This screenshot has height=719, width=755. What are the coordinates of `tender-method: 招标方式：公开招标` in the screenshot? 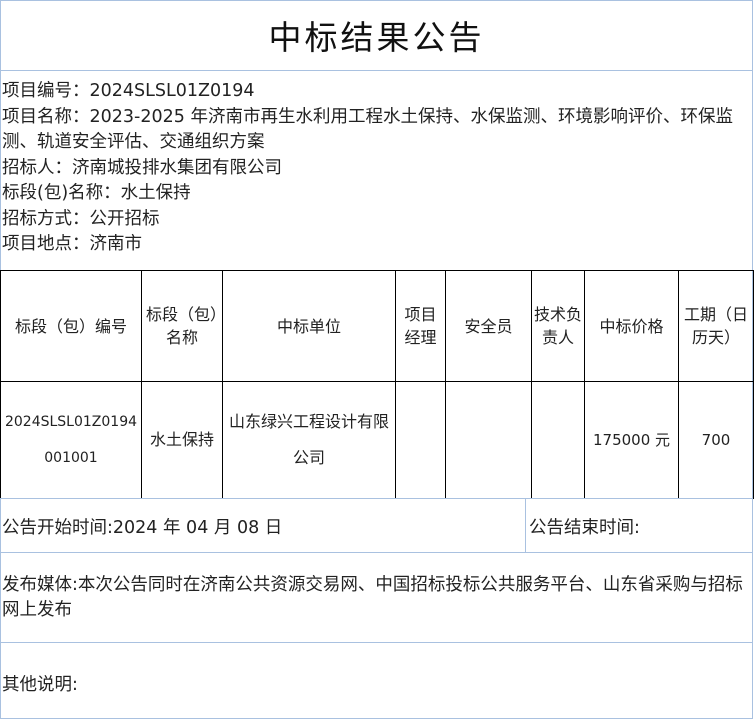 It's located at (81, 218).